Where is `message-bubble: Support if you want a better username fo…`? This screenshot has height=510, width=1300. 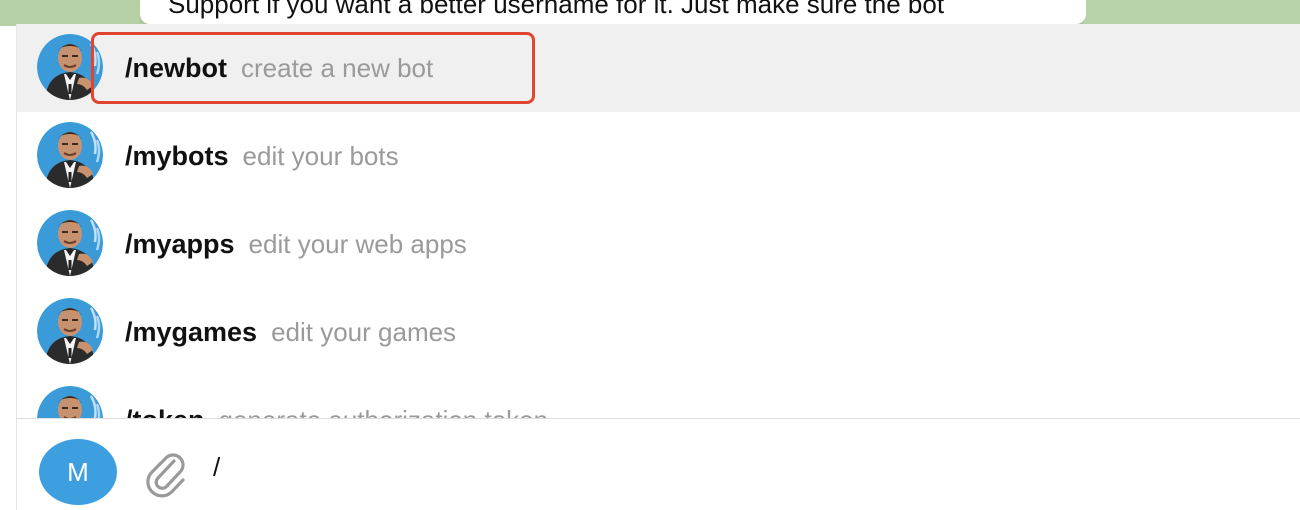 message-bubble: Support if you want a better username fo… is located at coordinates (613, 12).